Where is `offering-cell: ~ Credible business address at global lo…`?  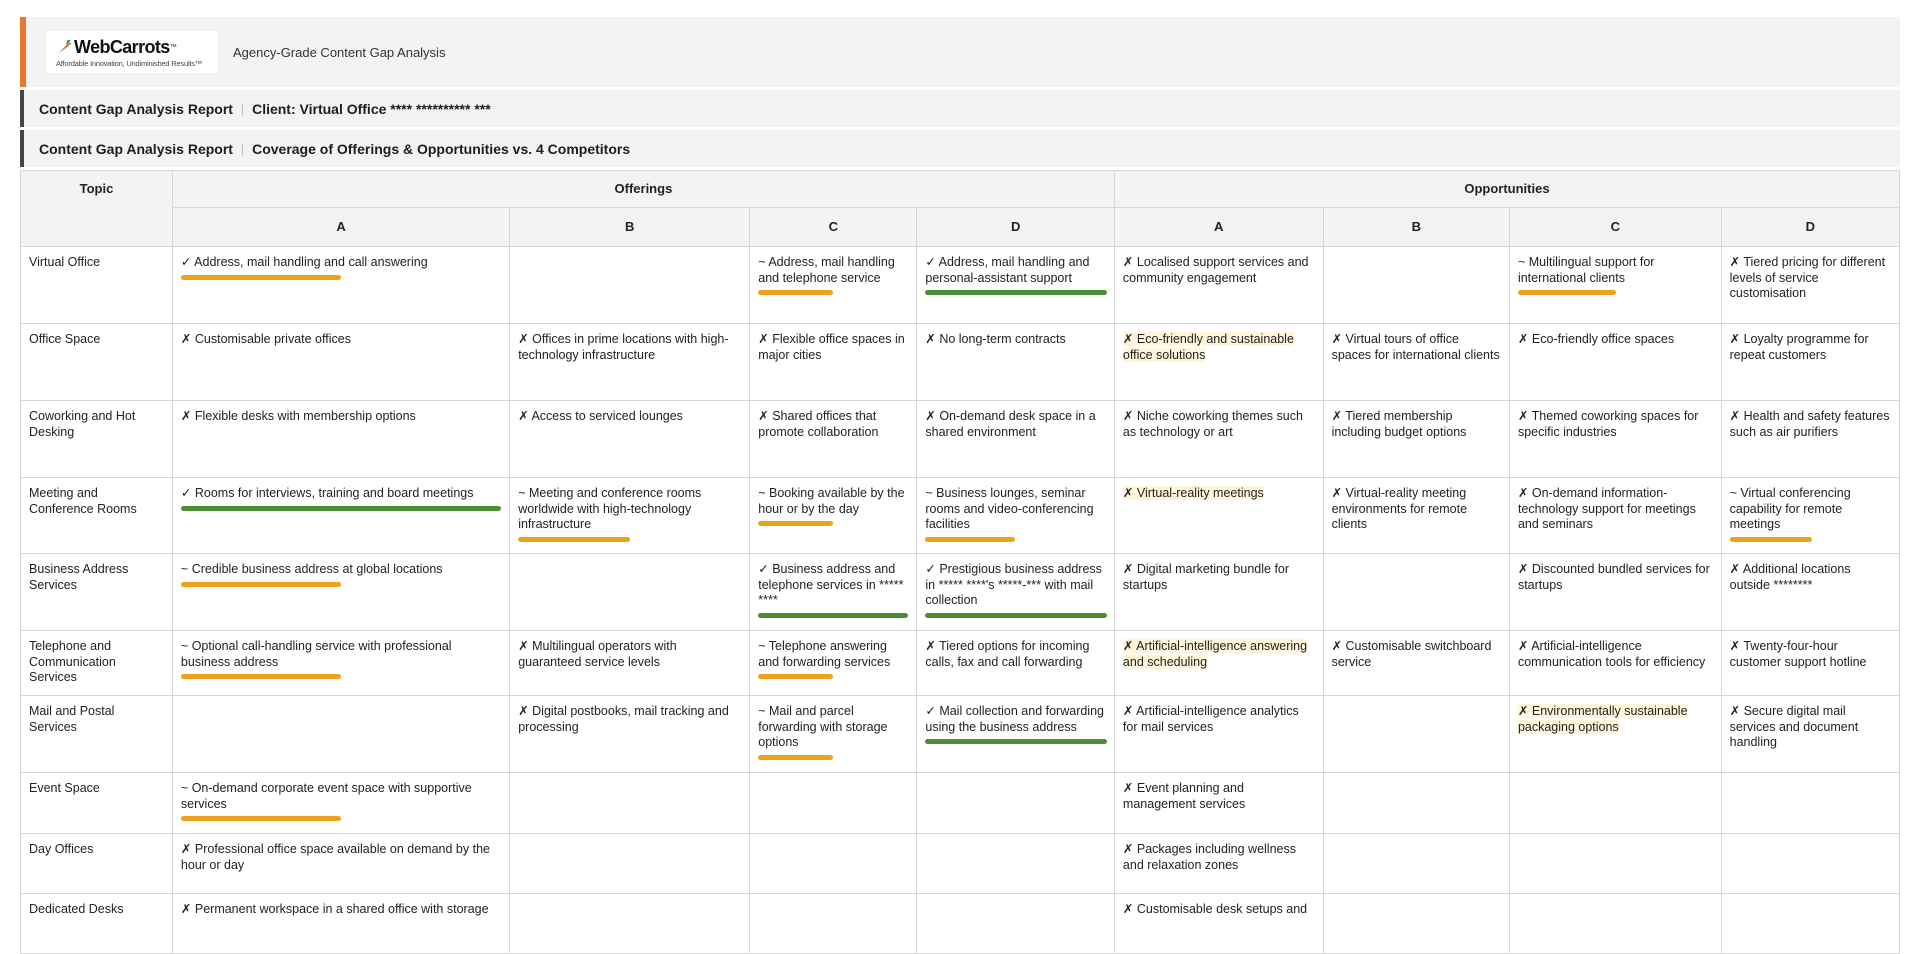
offering-cell: ~ Credible business address at global lo… is located at coordinates (341, 592).